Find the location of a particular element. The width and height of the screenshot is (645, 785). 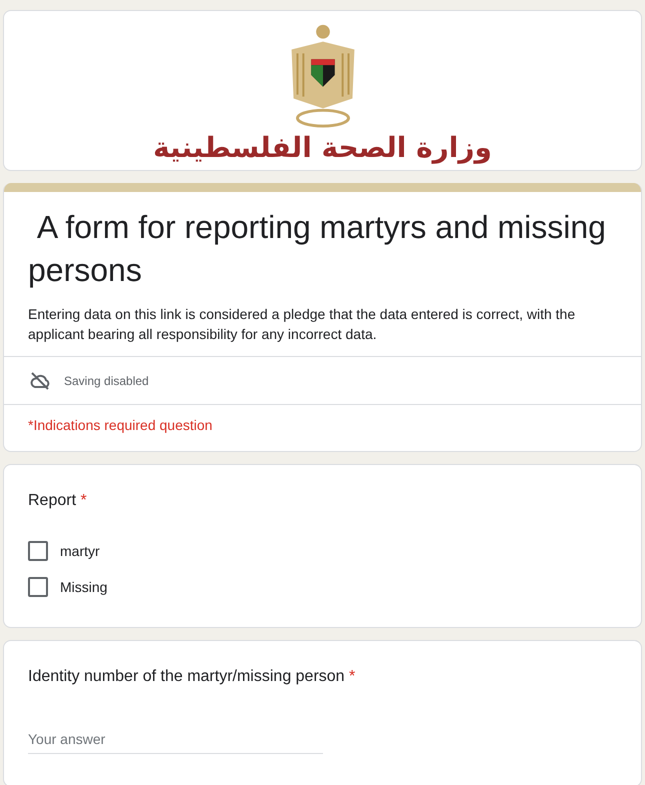

form-title: A form for reporting martyrs and missing persons is located at coordinates (317, 249).